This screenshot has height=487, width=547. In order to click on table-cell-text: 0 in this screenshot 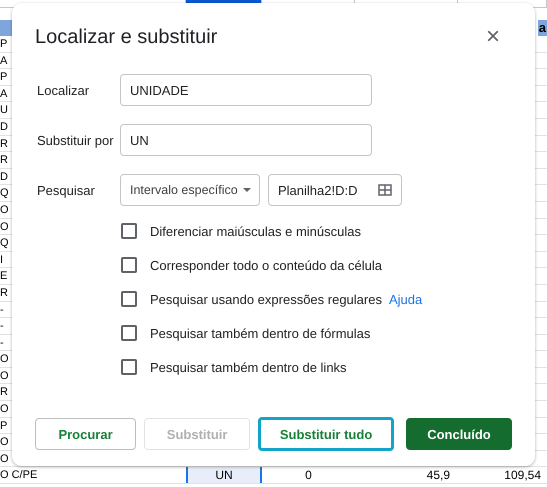, I will do `click(308, 475)`.